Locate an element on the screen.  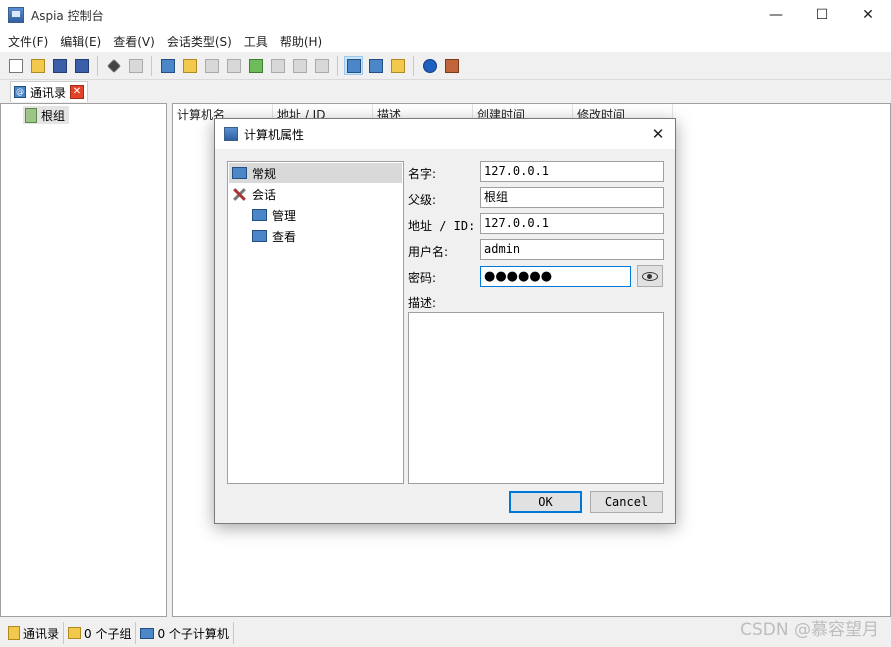
menu-tools: 工具 is located at coordinates (256, 41).